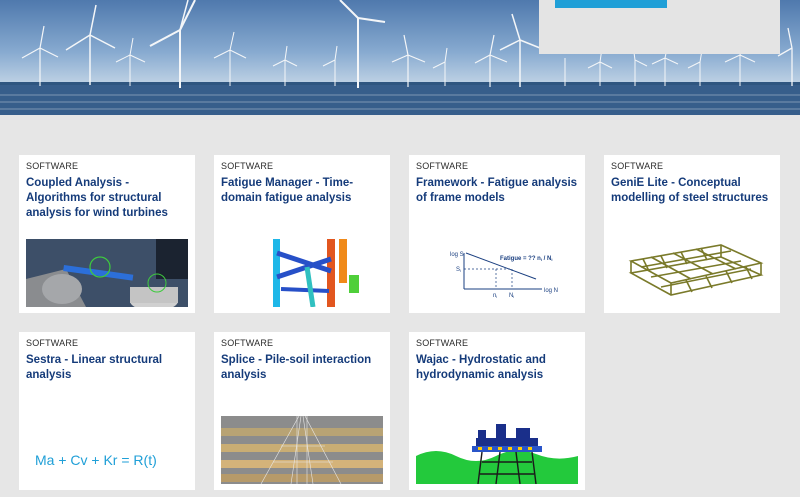 Image resolution: width=800 pixels, height=497 pixels. Describe the element at coordinates (96, 460) in the screenshot. I see `sestra-formula: Ma + Cv + Kr = R(t)` at that location.